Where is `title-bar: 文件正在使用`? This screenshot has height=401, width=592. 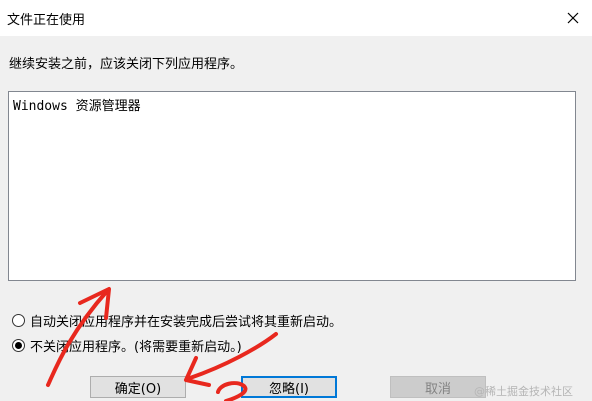 title-bar: 文件正在使用 is located at coordinates (296, 18).